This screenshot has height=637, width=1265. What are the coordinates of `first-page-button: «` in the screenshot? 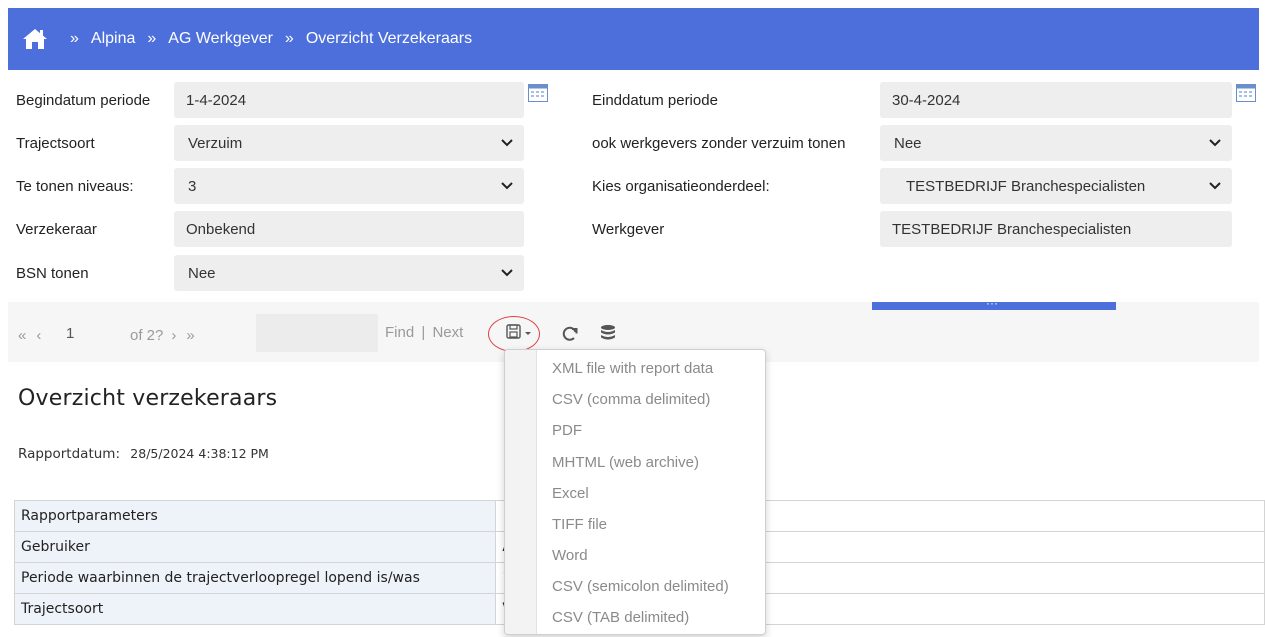 It's located at (22, 335).